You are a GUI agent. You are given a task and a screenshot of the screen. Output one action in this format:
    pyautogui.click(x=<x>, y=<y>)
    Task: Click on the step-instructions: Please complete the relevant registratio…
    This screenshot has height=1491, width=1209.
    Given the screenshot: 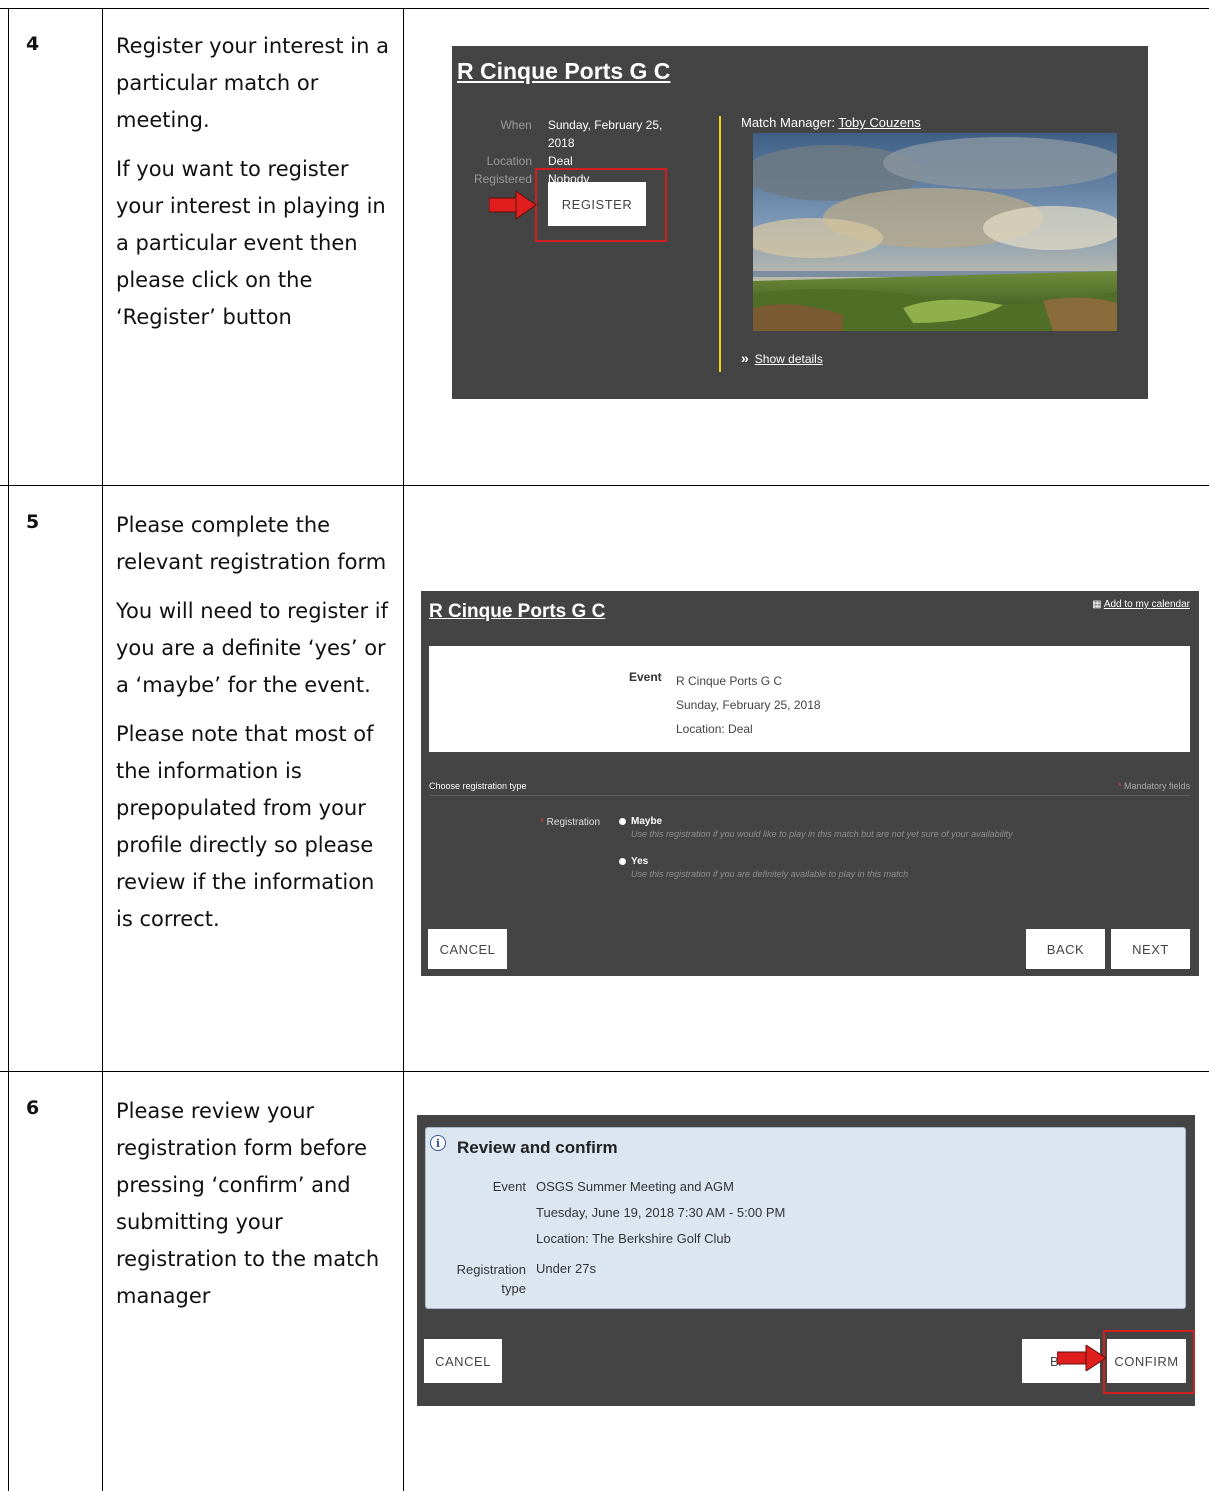 What is the action you would take?
    pyautogui.click(x=254, y=728)
    